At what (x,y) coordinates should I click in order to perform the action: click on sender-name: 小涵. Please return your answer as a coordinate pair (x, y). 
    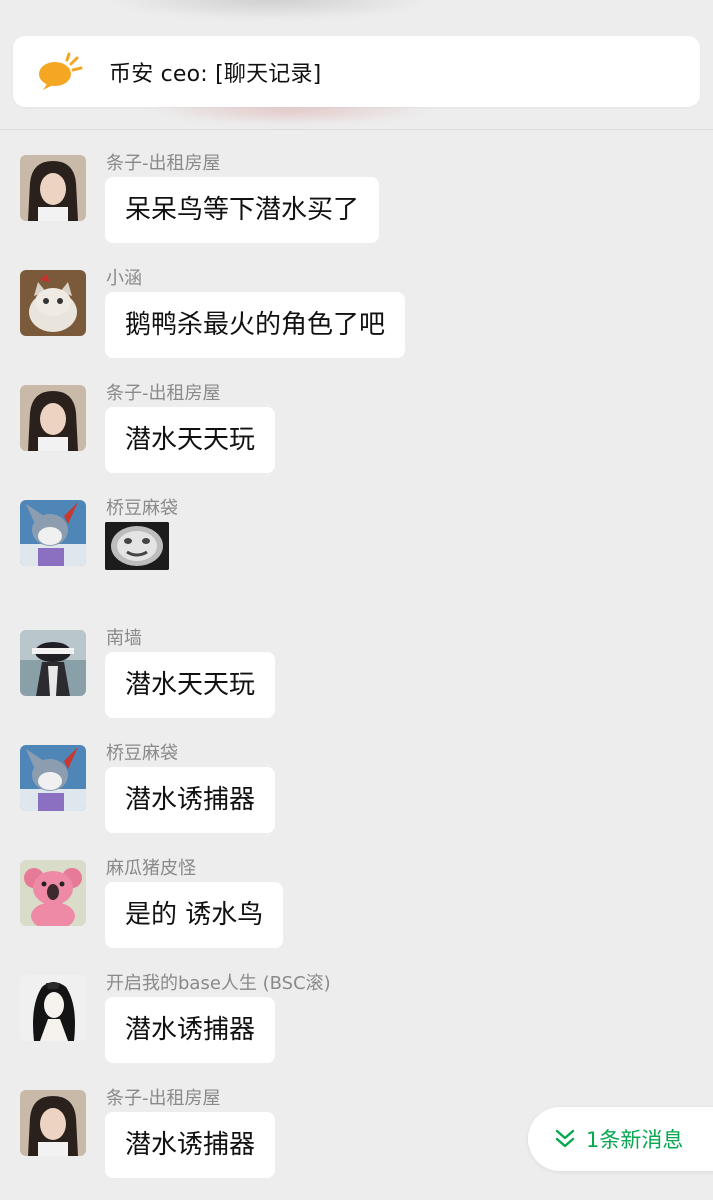
    Looking at the image, I should click on (124, 278).